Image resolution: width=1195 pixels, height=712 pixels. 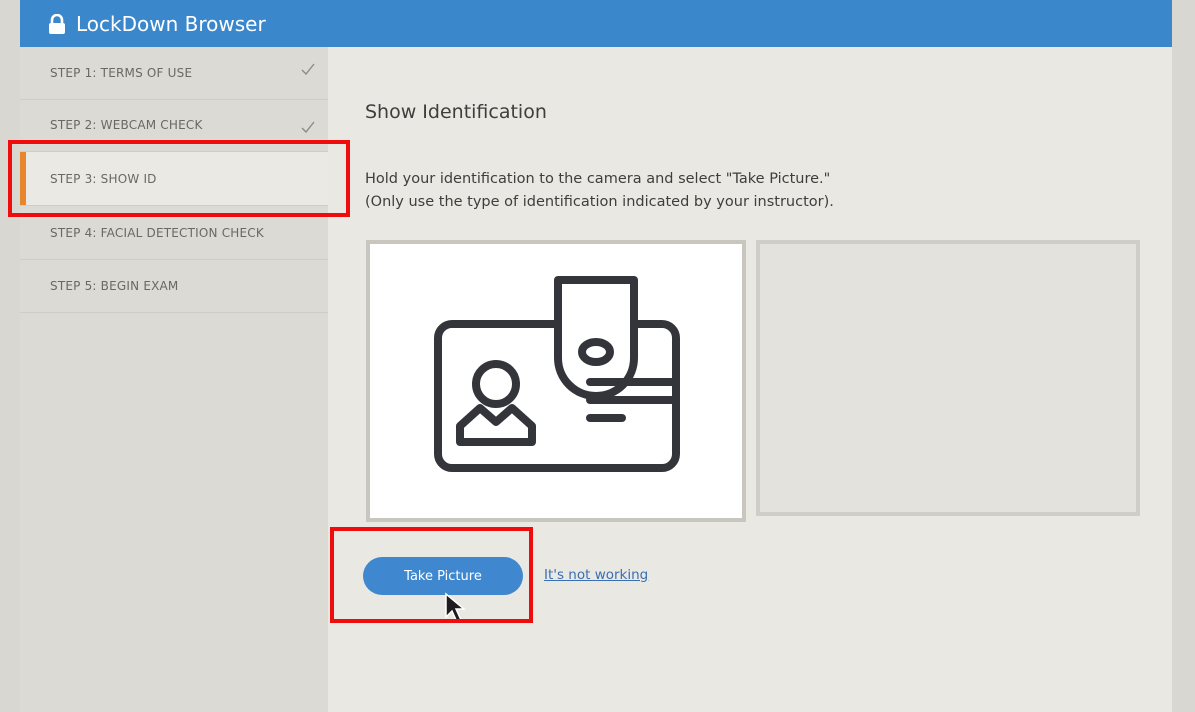 What do you see at coordinates (948, 378) in the screenshot?
I see `captured-photo-preview` at bounding box center [948, 378].